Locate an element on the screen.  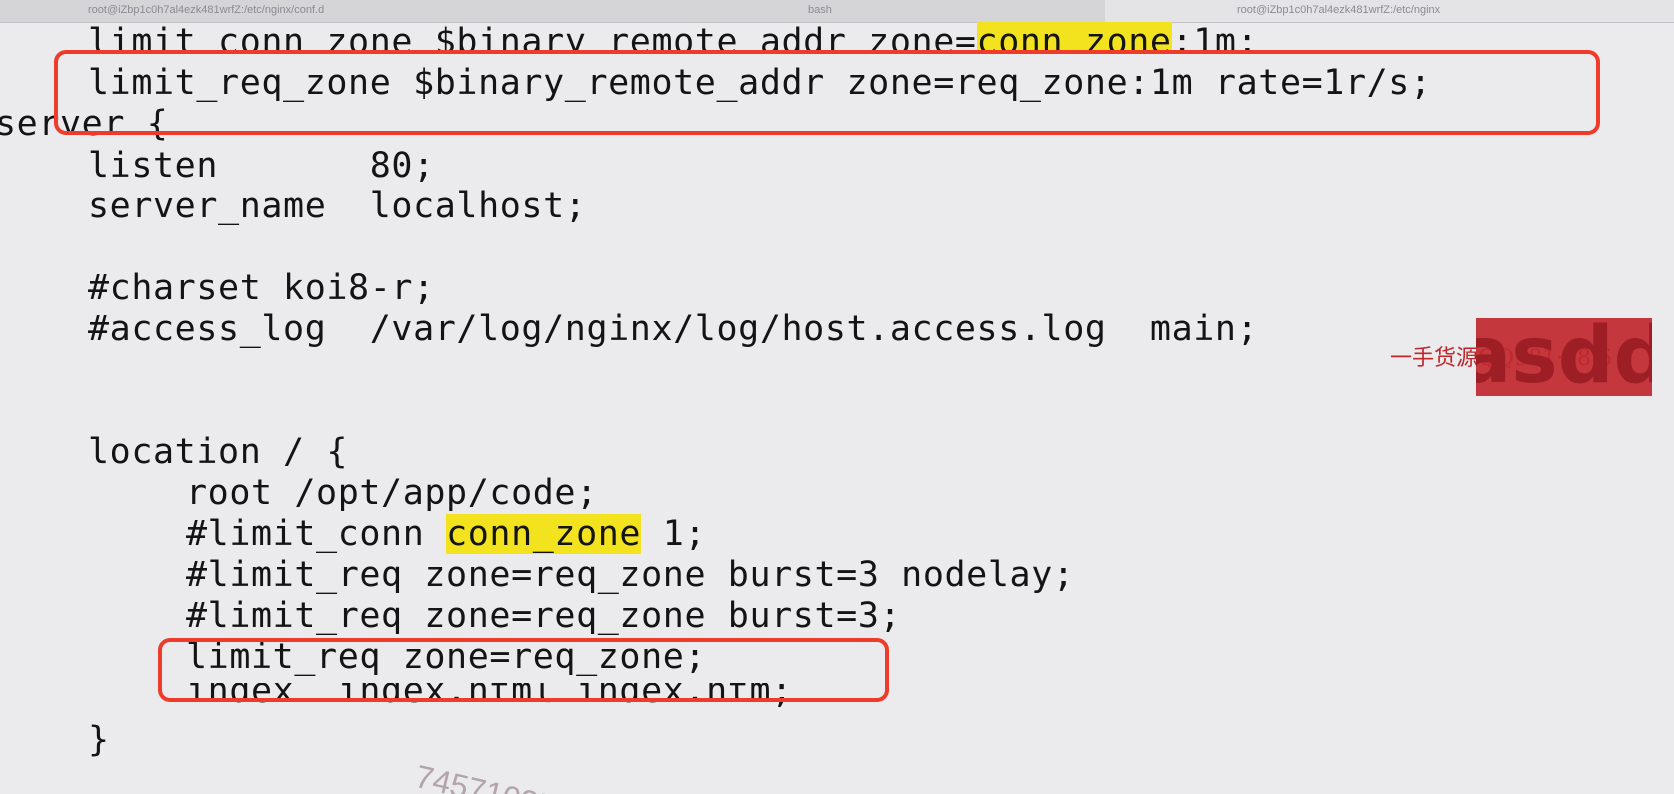
tab-nginx: root@iZbp1c0h7al4ezk481wrfZ:/etc/nginx is located at coordinates (1389, 11).